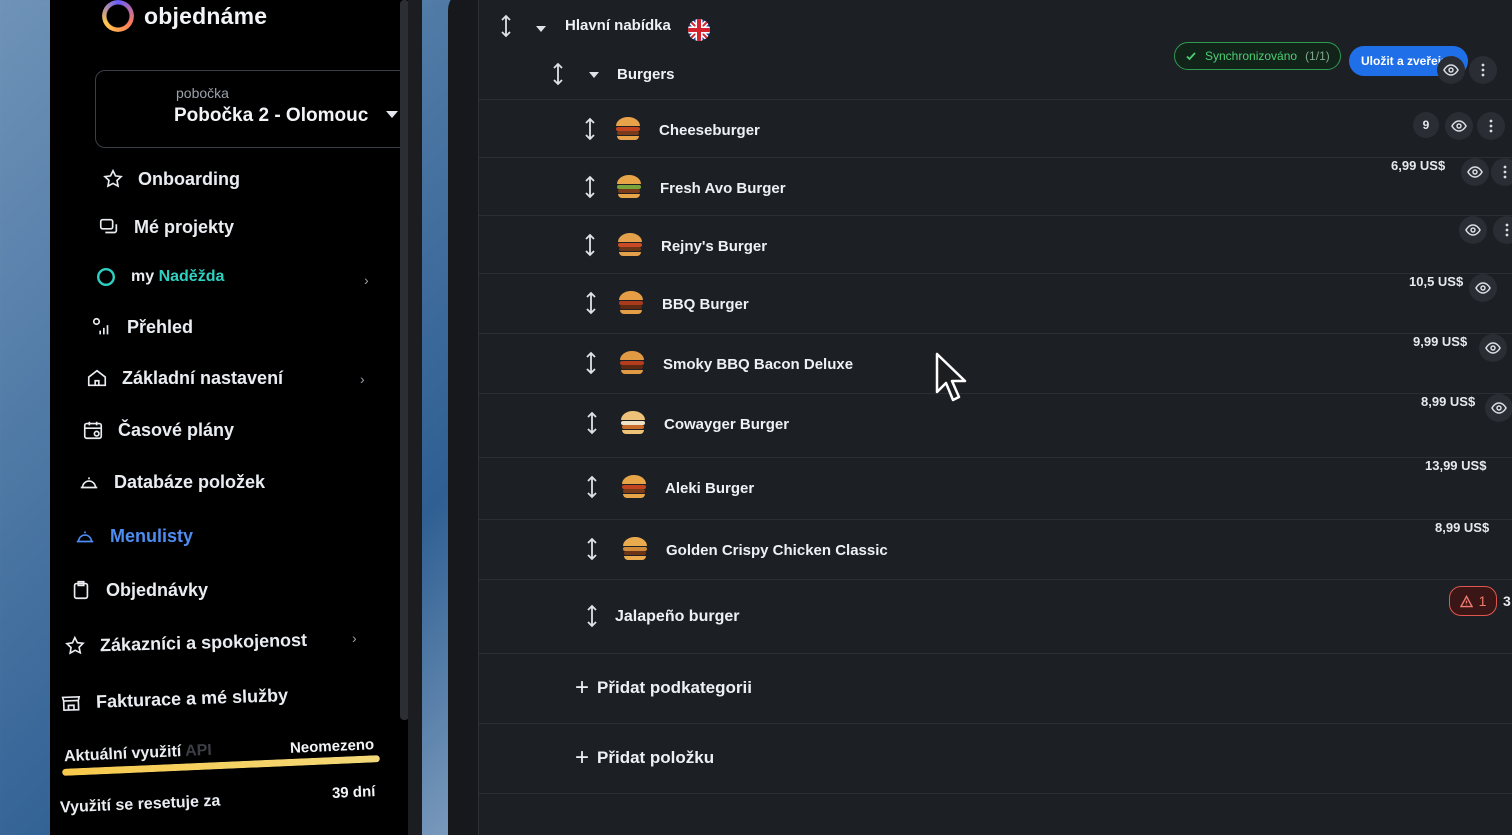 Image resolution: width=1512 pixels, height=835 pixels. Describe the element at coordinates (1507, 601) in the screenshot. I see `item-price: 3 US$` at that location.